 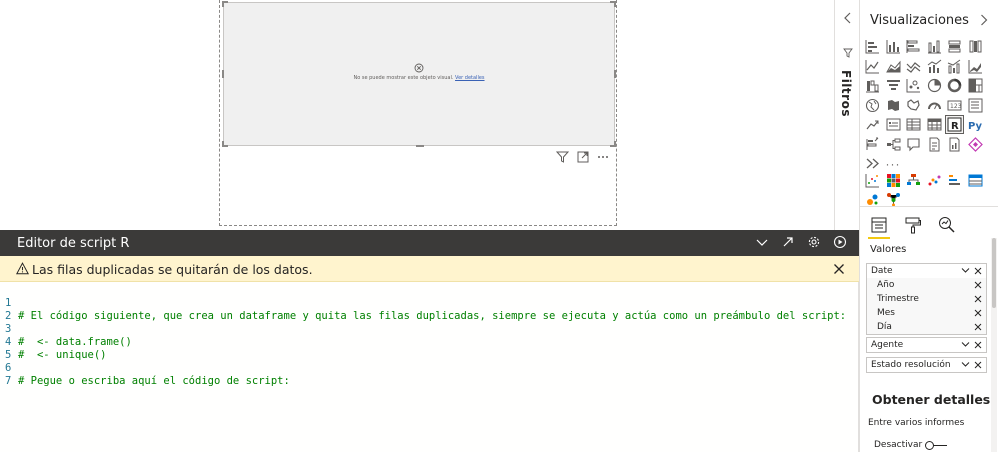 I want to click on custom-dot-plot-visual-icon, so click(x=934, y=180).